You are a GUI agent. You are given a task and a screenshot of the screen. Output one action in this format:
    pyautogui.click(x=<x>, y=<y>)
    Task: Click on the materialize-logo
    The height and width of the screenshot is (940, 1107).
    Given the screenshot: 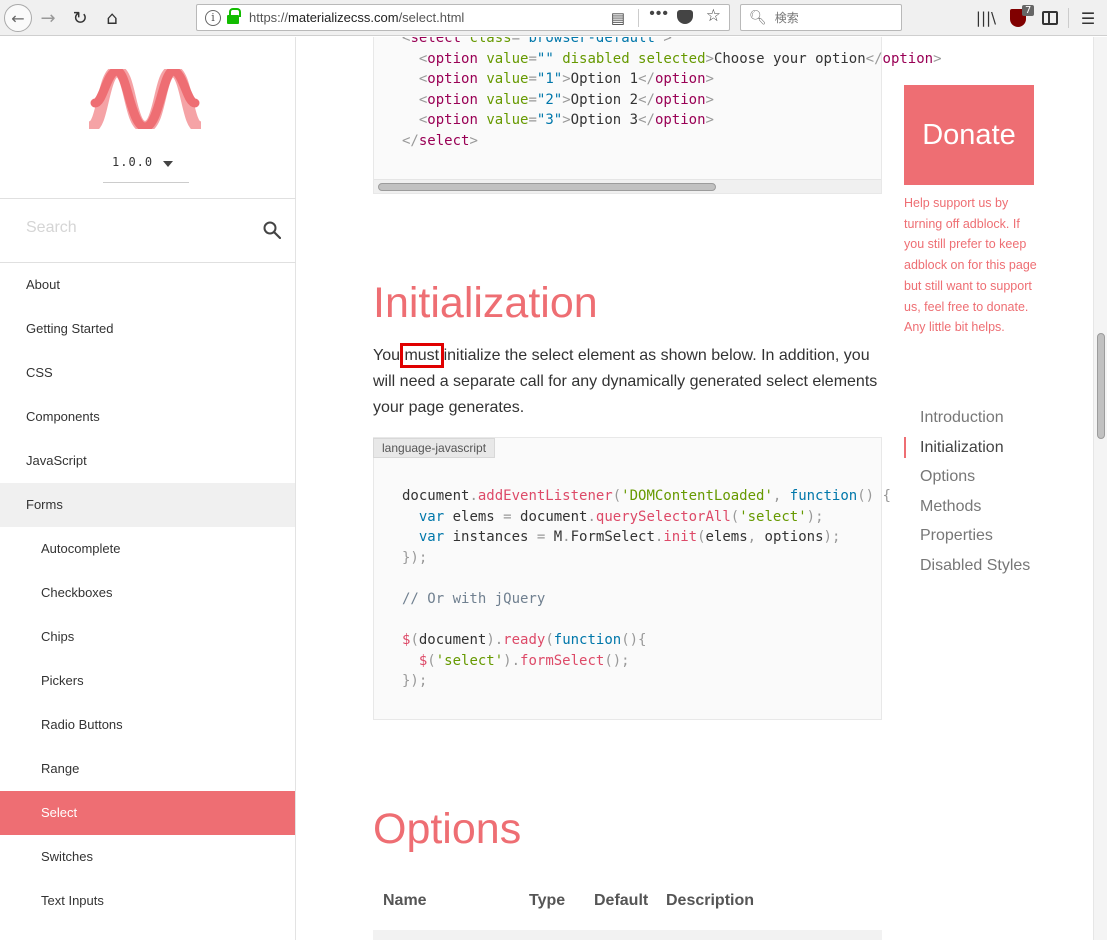 What is the action you would take?
    pyautogui.click(x=145, y=99)
    